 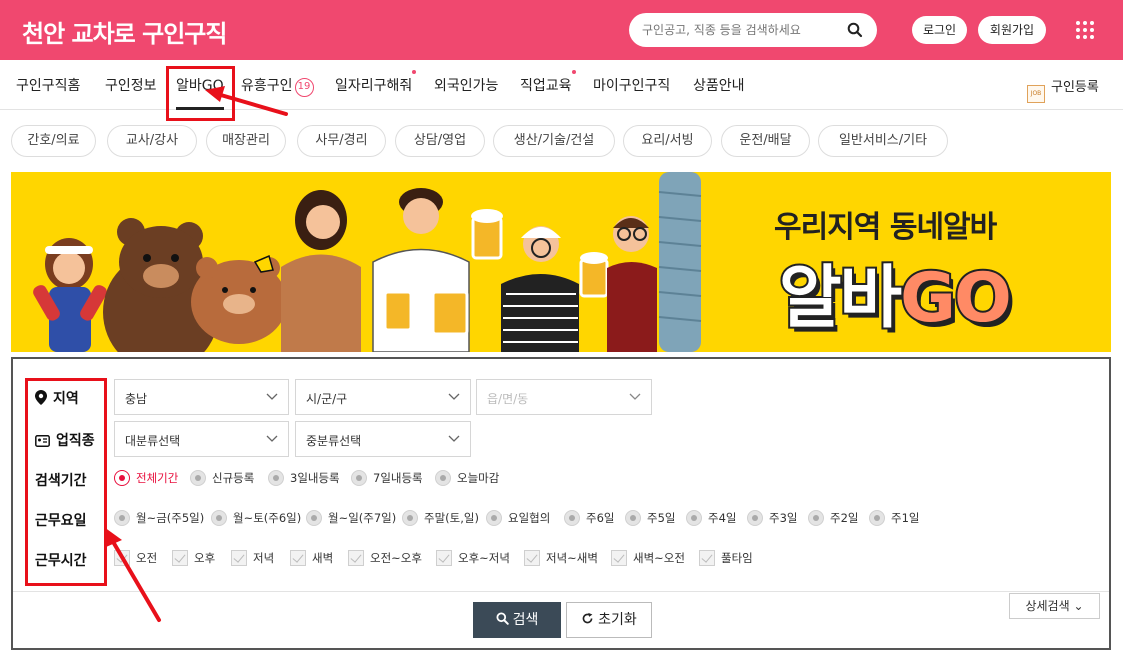 I want to click on nav-item-job-info: 구인정보, so click(x=131, y=85).